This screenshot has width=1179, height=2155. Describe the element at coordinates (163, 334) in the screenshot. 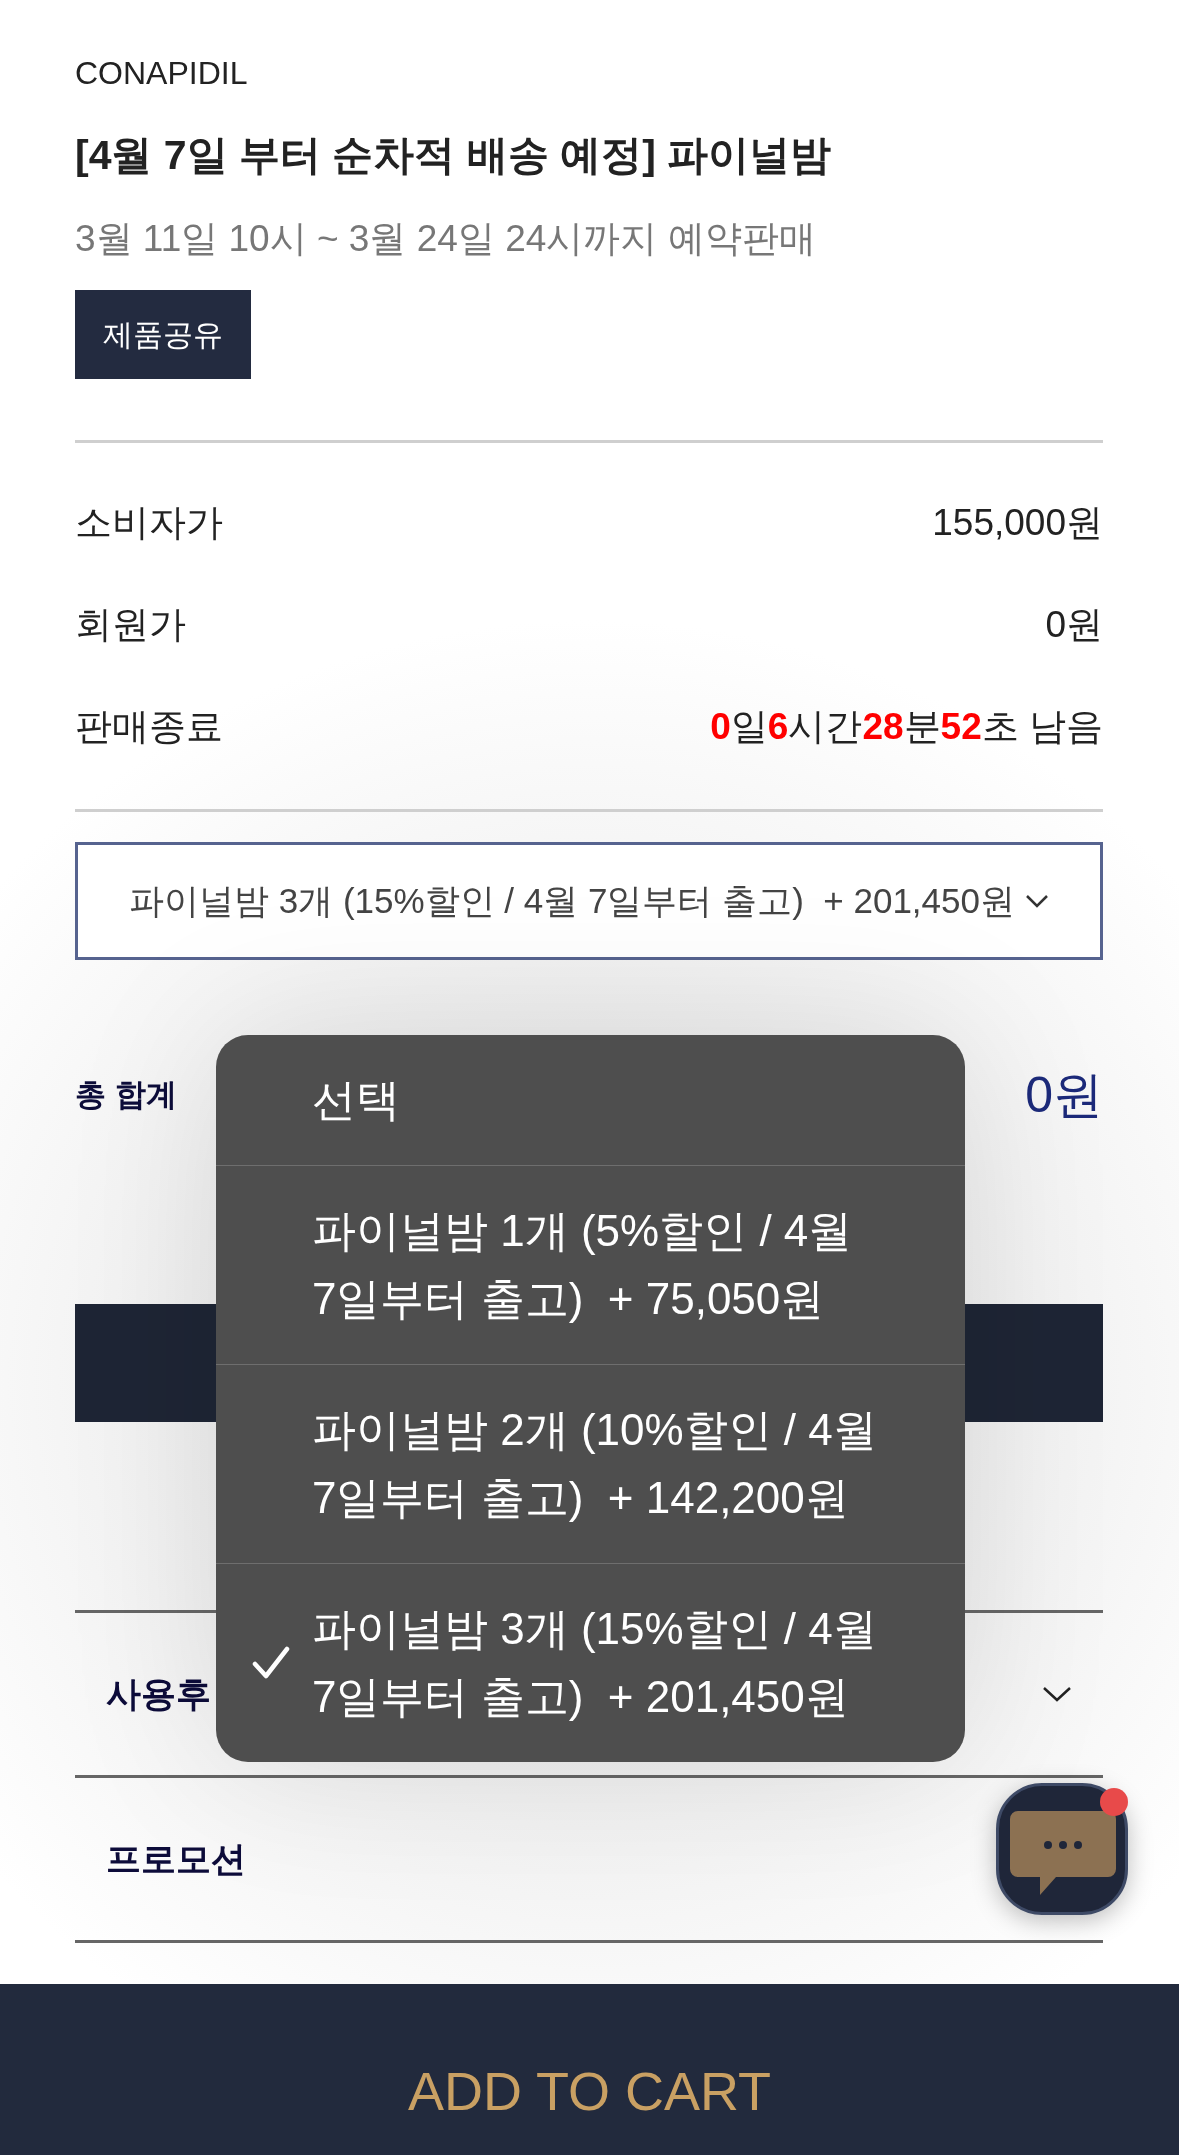

I see `share-button: 제품공유` at that location.